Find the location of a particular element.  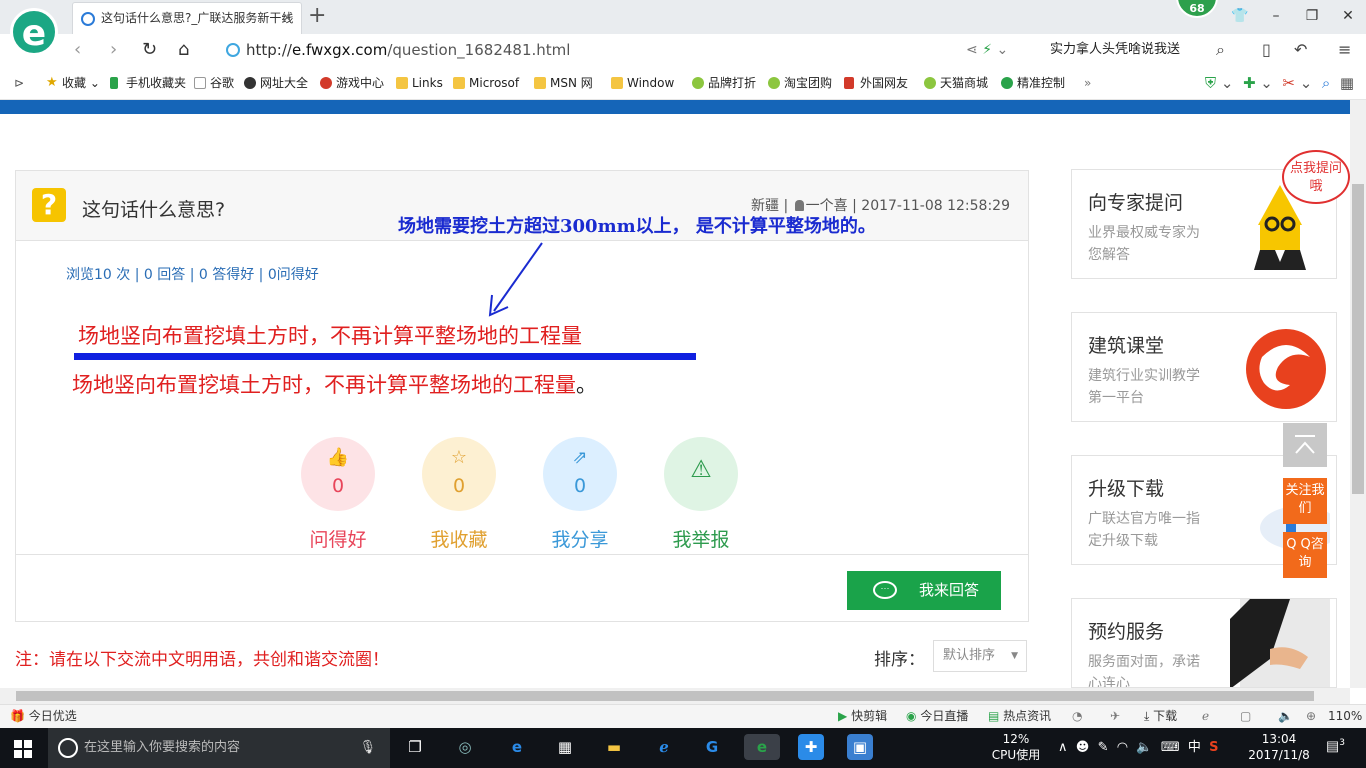

bookmark-item: ★ 收藏 ⌄ is located at coordinates (73, 83).